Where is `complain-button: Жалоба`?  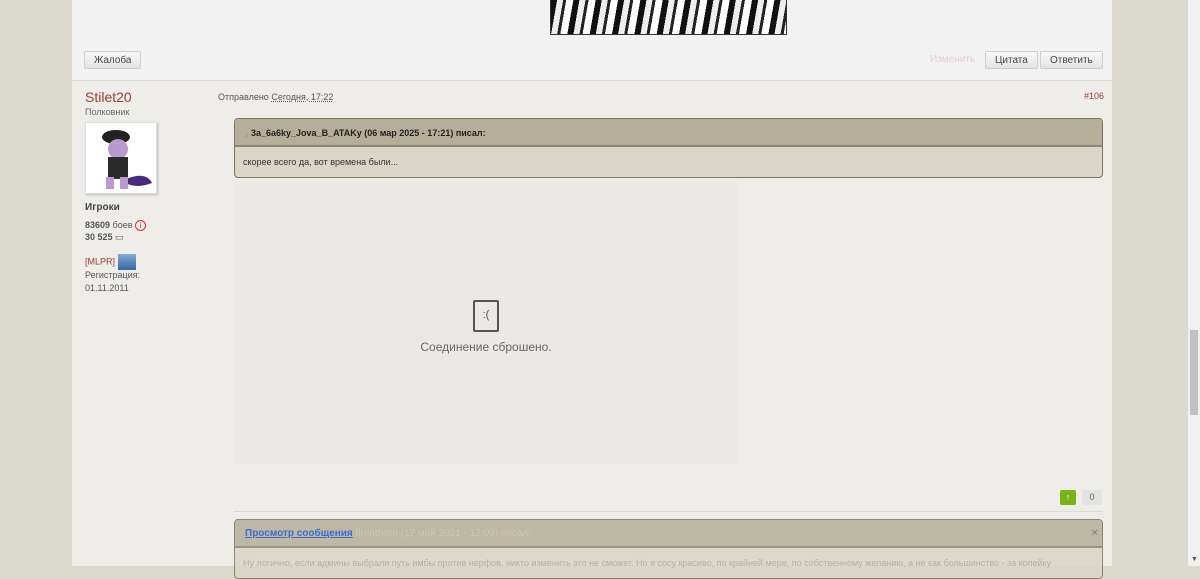
complain-button: Жалоба is located at coordinates (113, 60).